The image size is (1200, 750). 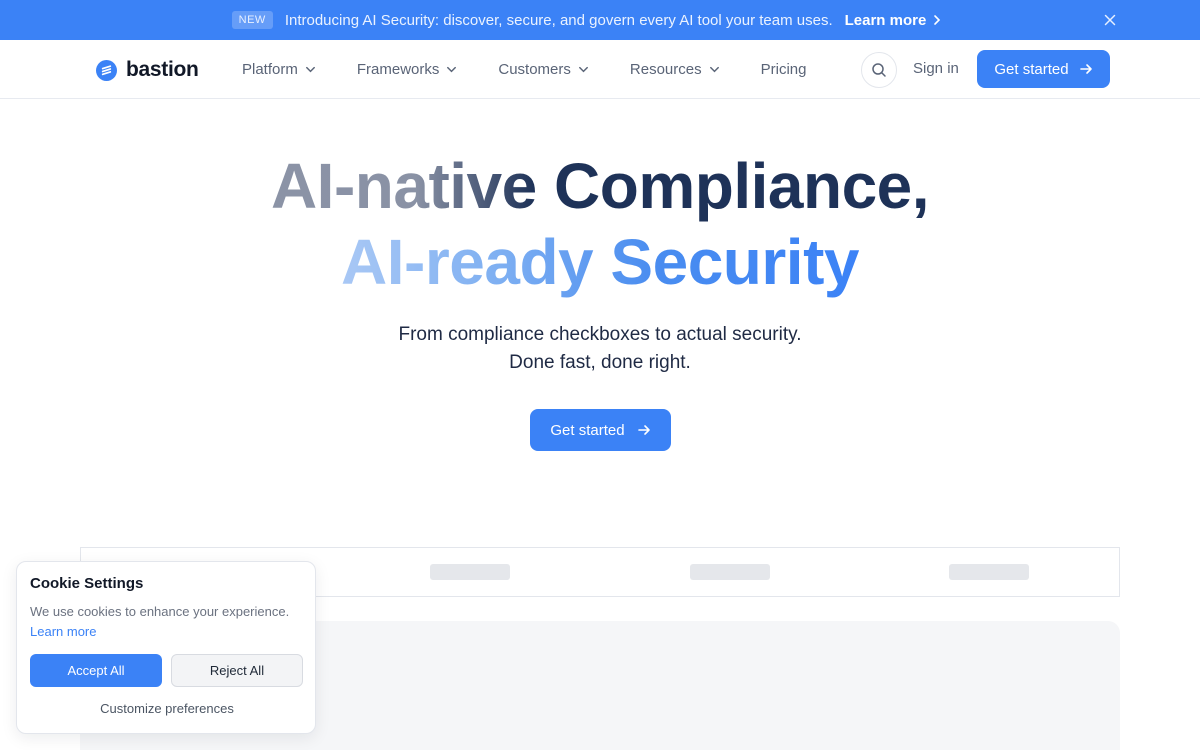 I want to click on cookie-title: Cookie Settings, so click(x=87, y=583).